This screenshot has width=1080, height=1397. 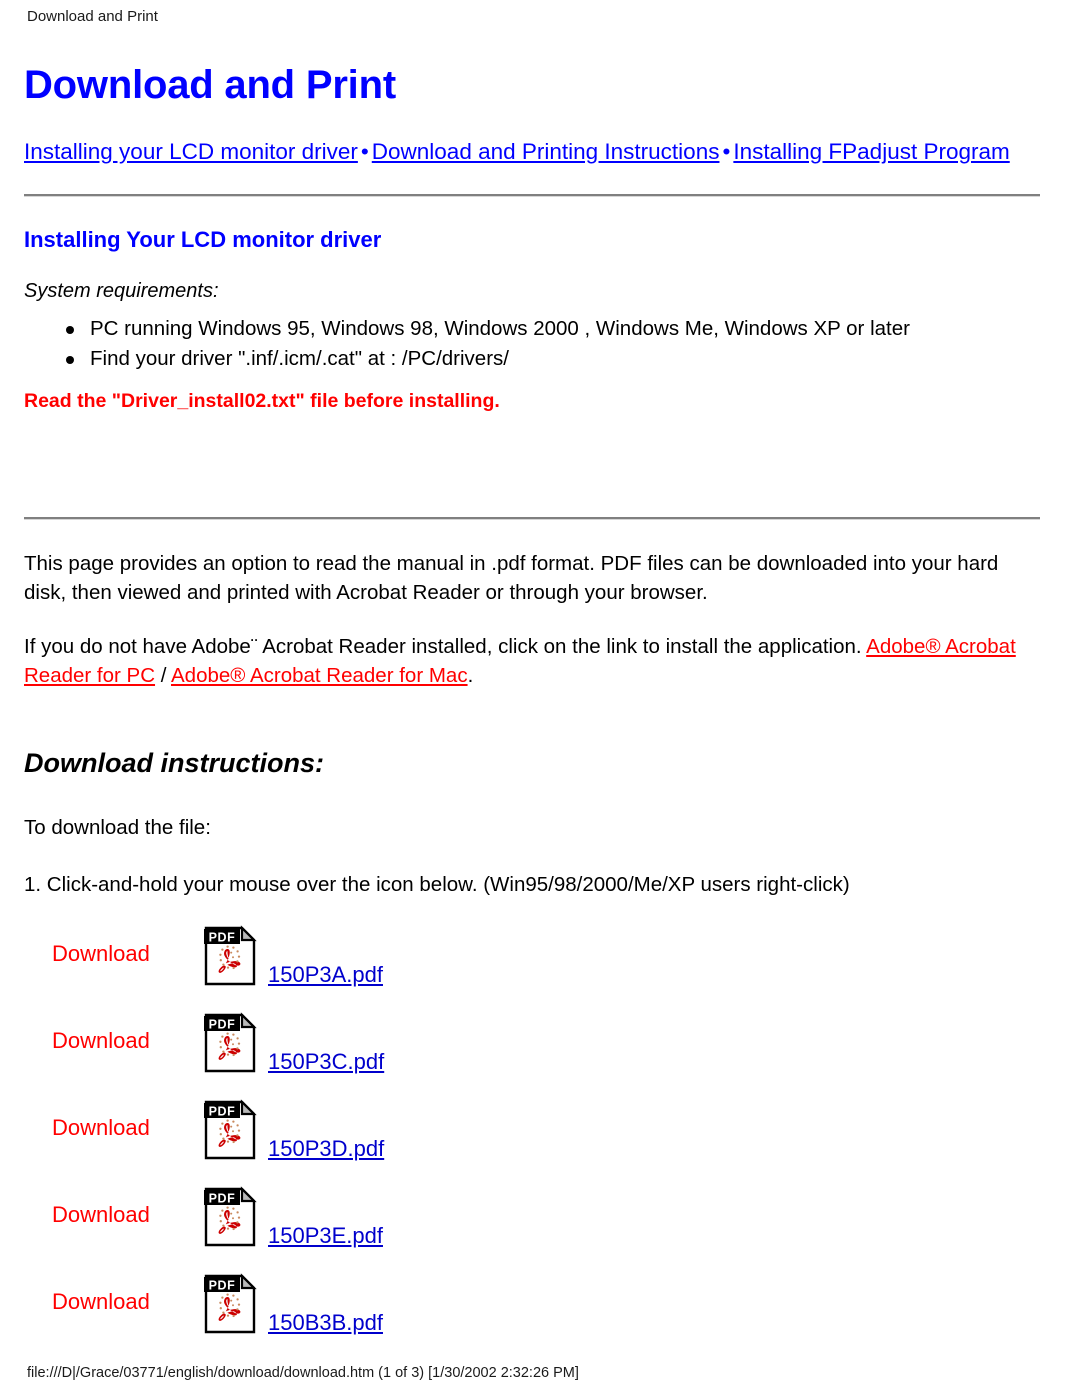 I want to click on download-file-link: 150P3A.pdf, so click(x=325, y=974).